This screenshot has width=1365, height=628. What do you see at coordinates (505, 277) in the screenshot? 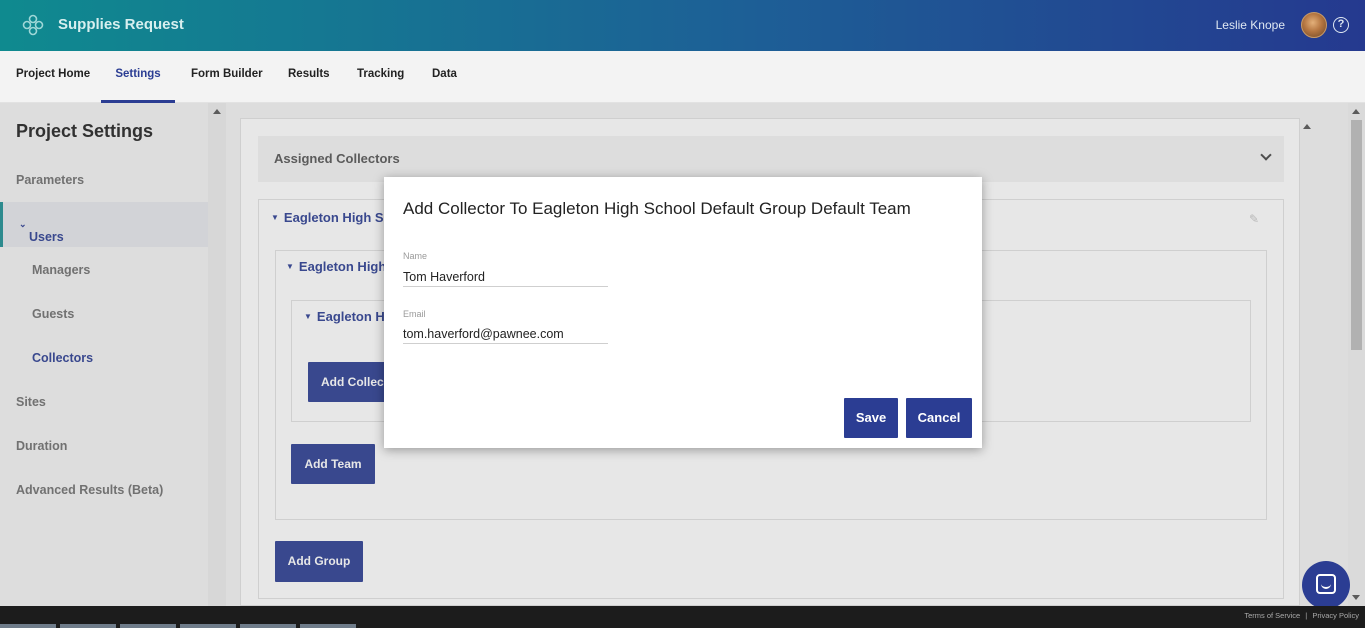
I see `name-field` at bounding box center [505, 277].